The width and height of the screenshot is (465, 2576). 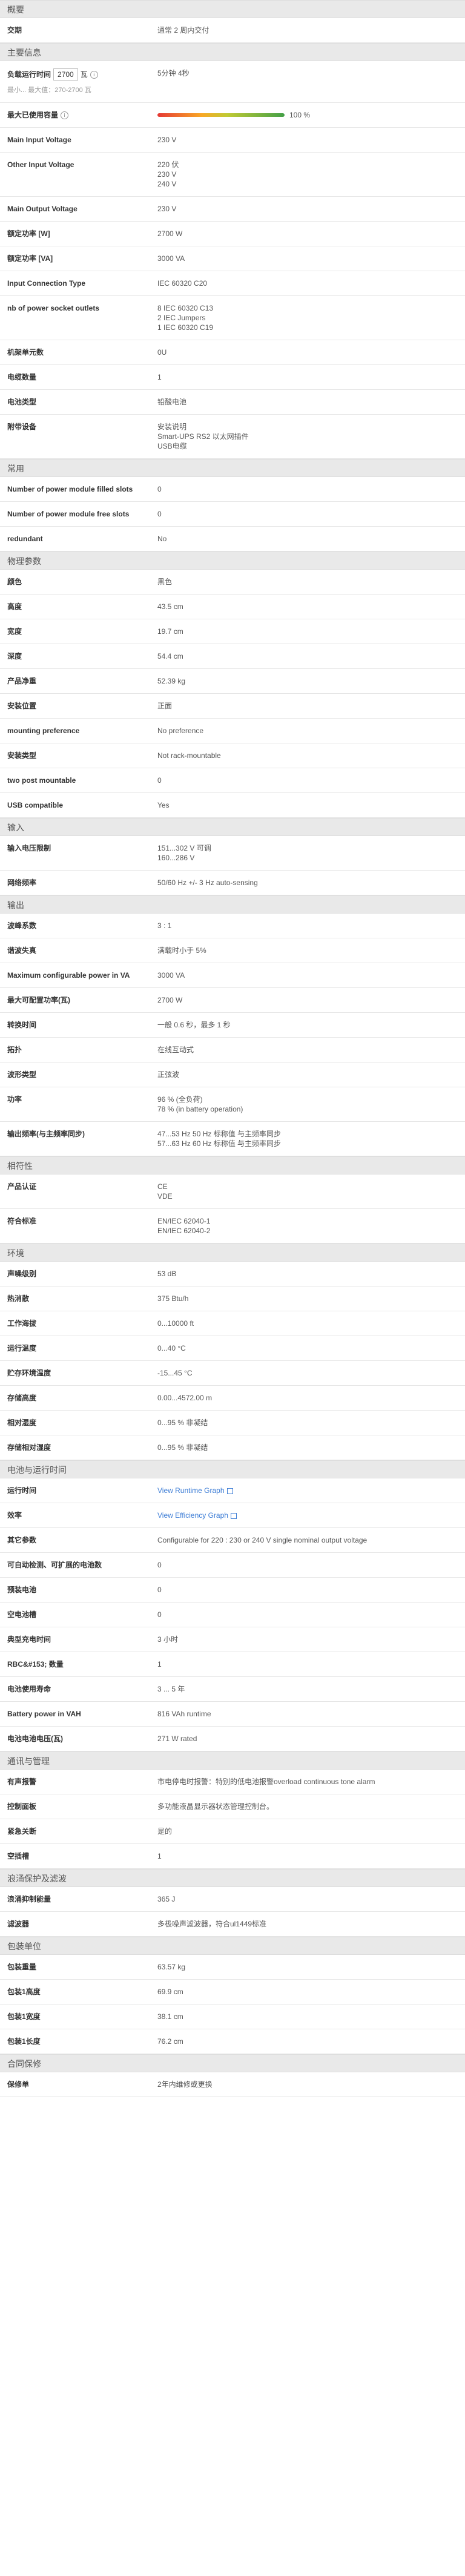 What do you see at coordinates (78, 1615) in the screenshot?
I see `spec-label: 空电池槽` at bounding box center [78, 1615].